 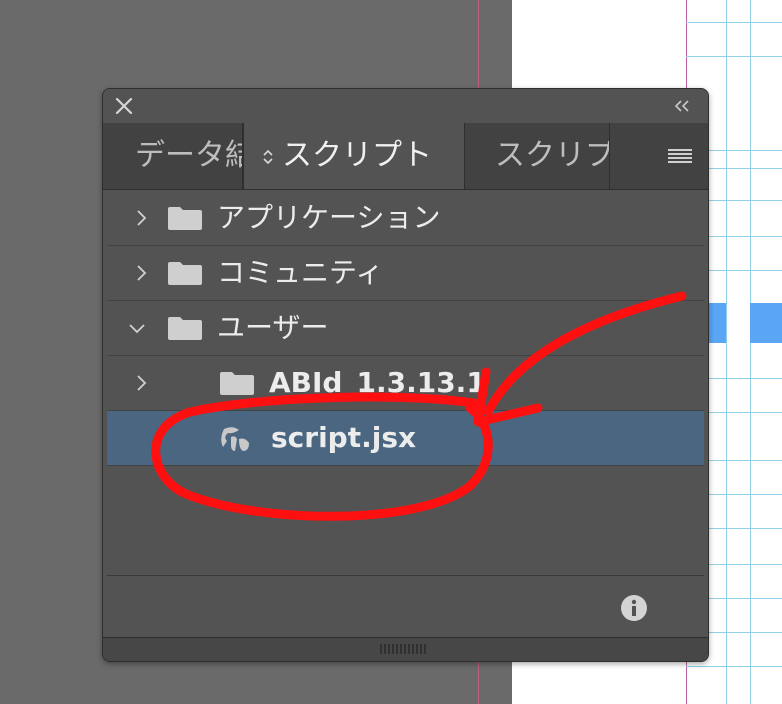 What do you see at coordinates (329, 217) in the screenshot?
I see `tree-item-label: アプリケーション` at bounding box center [329, 217].